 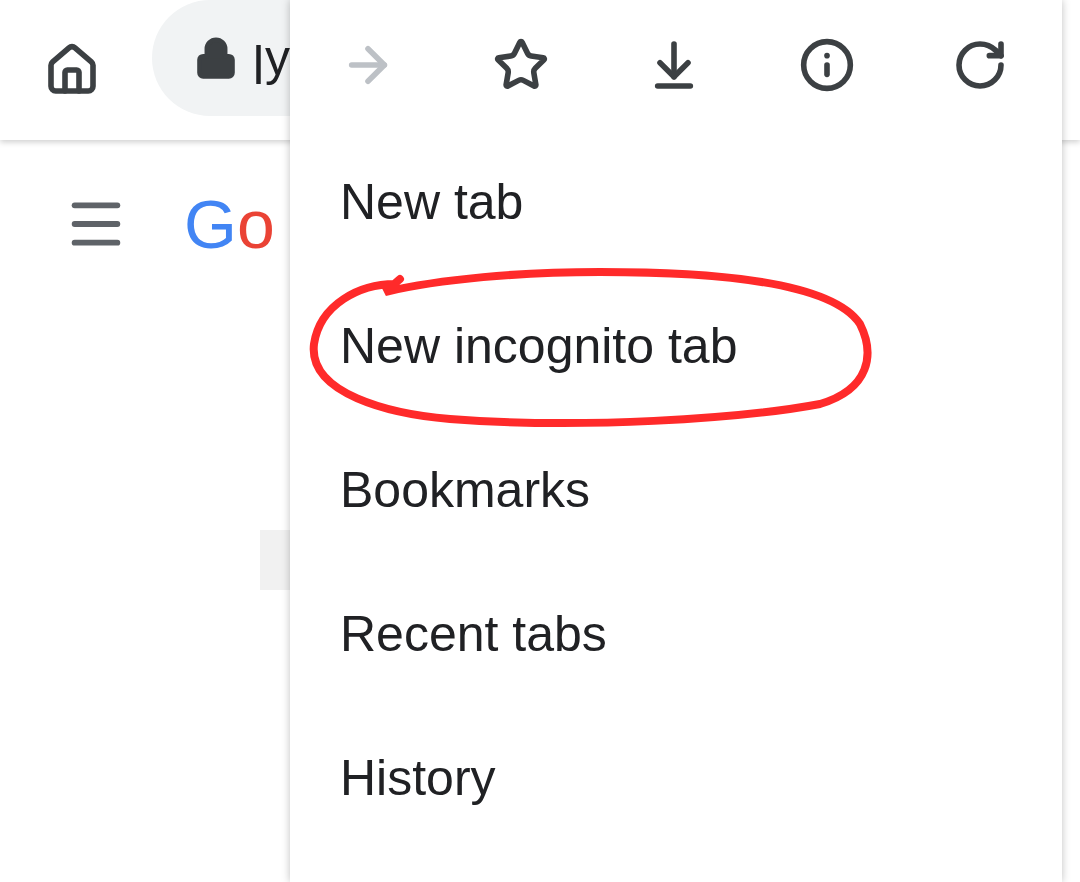 What do you see at coordinates (827, 65) in the screenshot?
I see `info-icon` at bounding box center [827, 65].